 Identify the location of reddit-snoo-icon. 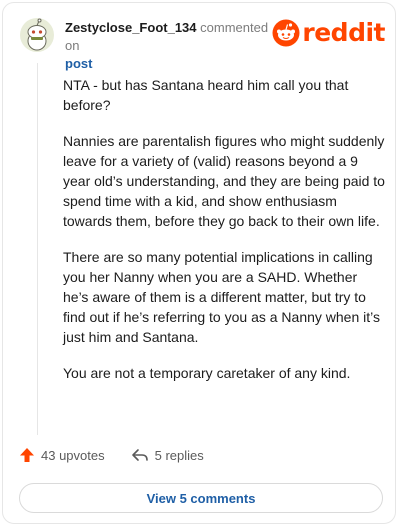
(286, 33).